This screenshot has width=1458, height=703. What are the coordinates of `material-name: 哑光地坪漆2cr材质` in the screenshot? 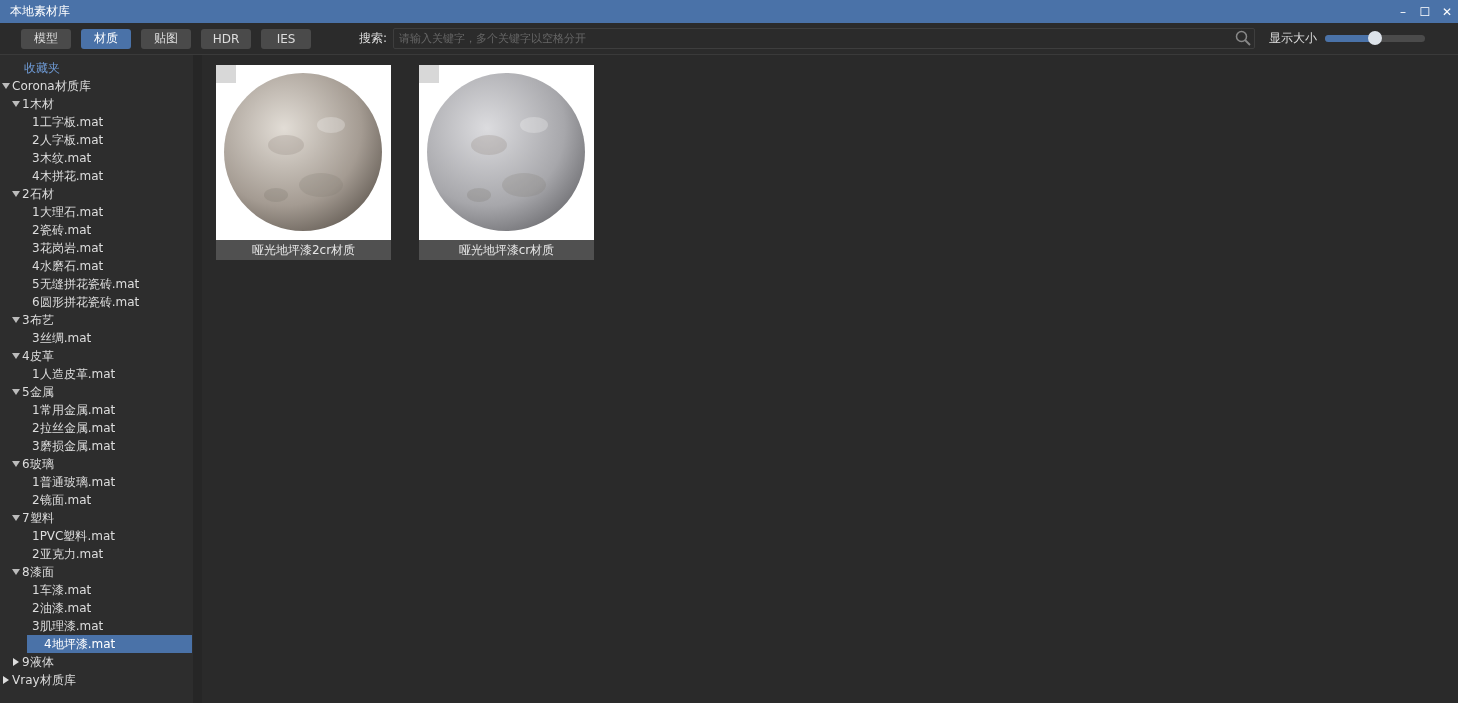 It's located at (303, 250).